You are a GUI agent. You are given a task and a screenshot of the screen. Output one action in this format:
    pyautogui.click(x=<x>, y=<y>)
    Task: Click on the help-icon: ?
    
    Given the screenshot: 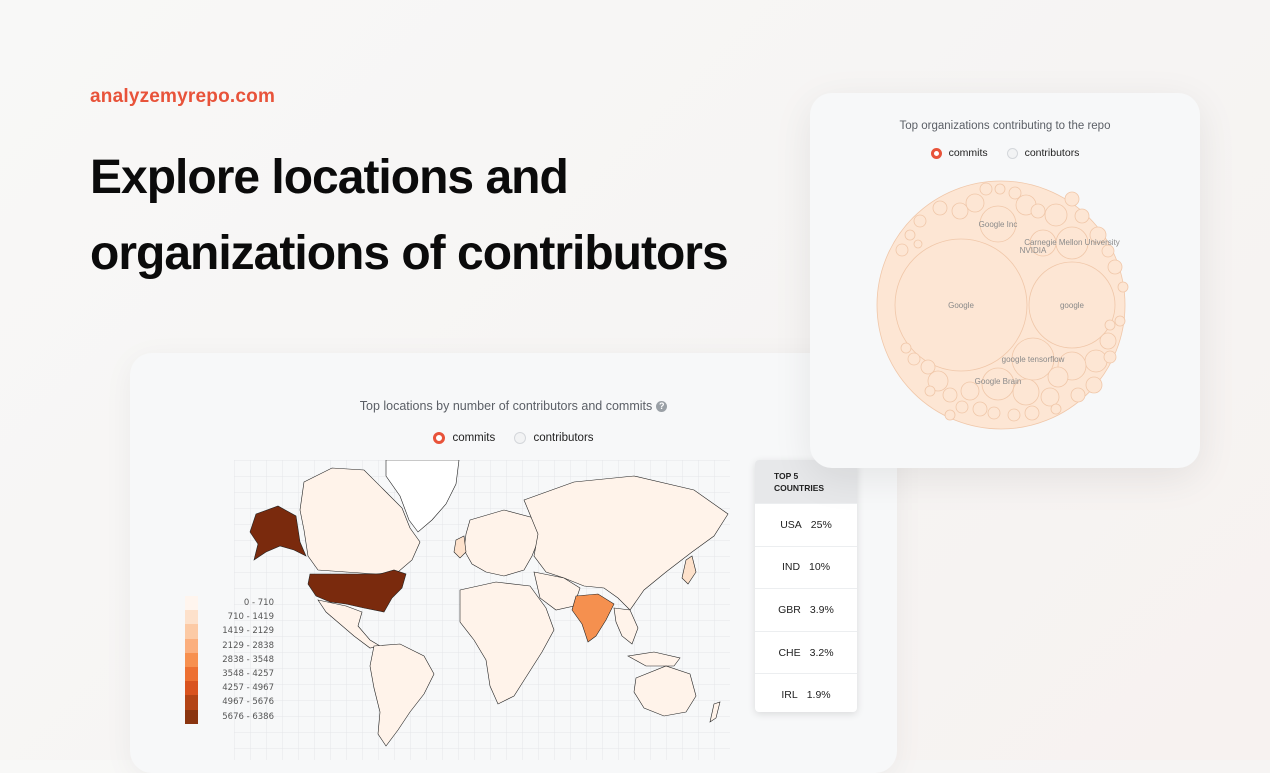 What is the action you would take?
    pyautogui.click(x=662, y=407)
    